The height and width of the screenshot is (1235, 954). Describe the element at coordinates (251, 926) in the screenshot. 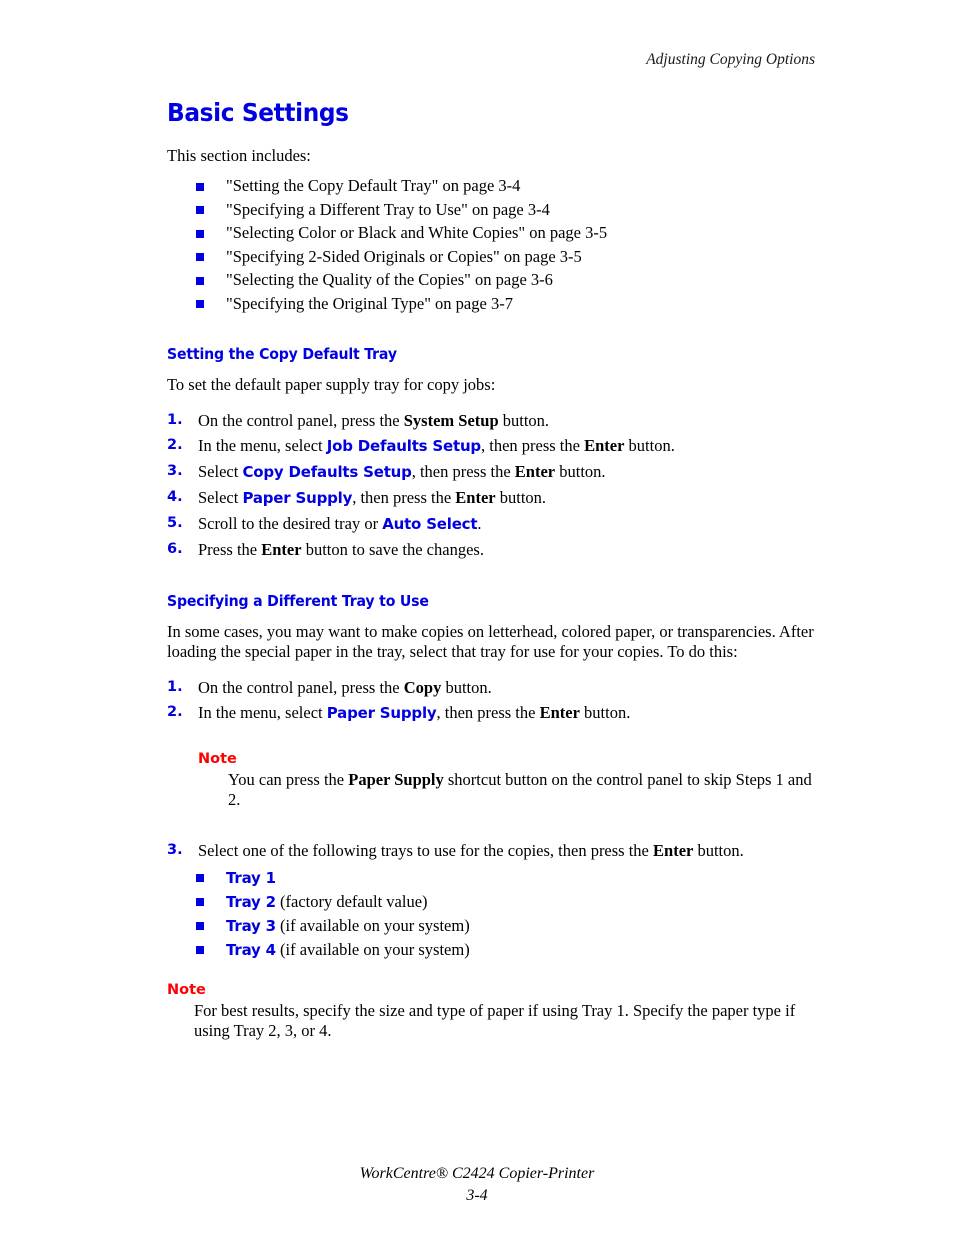

I see `tray-label: Tray 3` at that location.